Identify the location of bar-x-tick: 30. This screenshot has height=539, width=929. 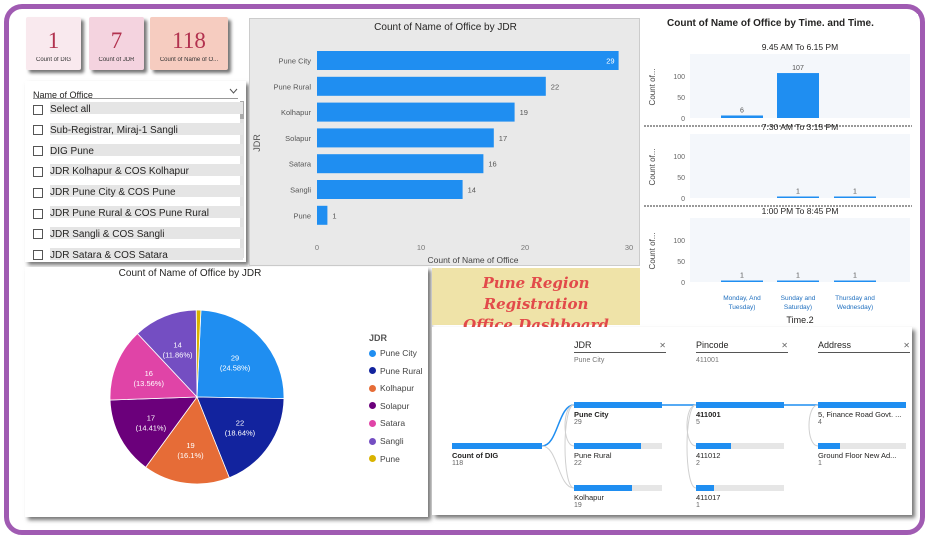
(629, 247).